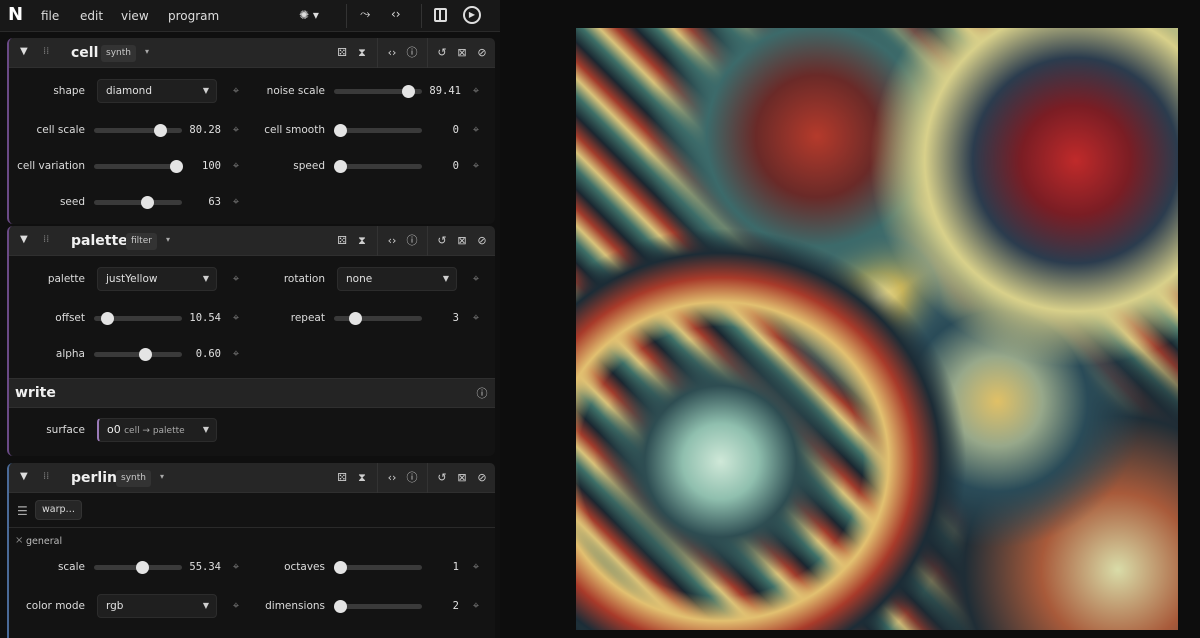 The height and width of the screenshot is (638, 1200). I want to click on app-logo: N, so click(18, 15).